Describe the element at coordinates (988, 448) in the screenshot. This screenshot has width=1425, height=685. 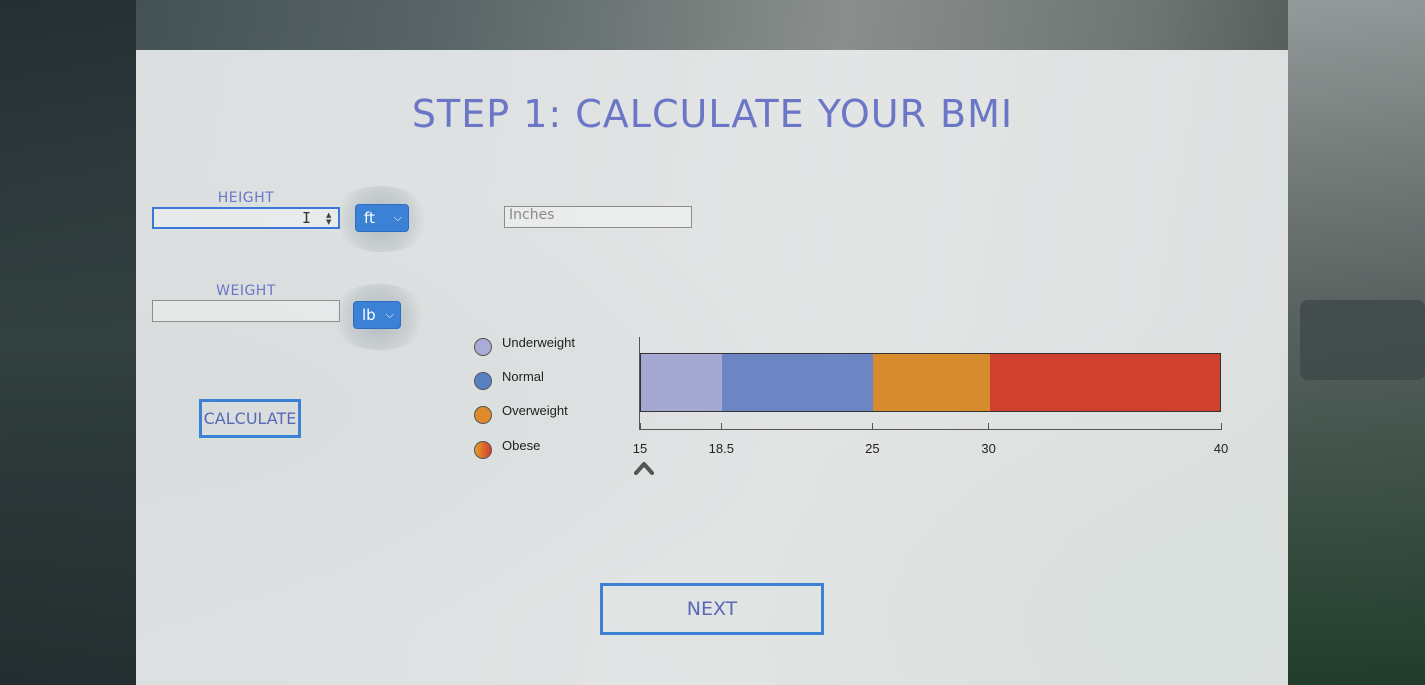
I see `scale-tick-label: 30` at that location.